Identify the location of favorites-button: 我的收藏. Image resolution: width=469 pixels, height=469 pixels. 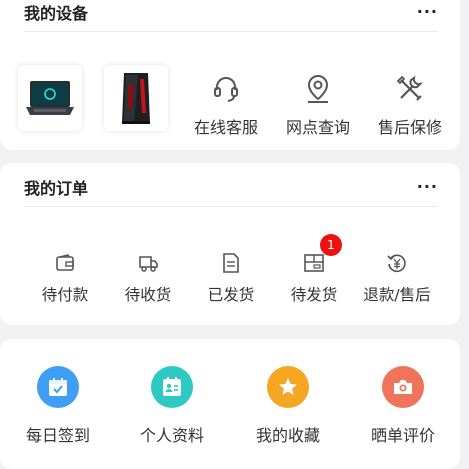
(288, 406).